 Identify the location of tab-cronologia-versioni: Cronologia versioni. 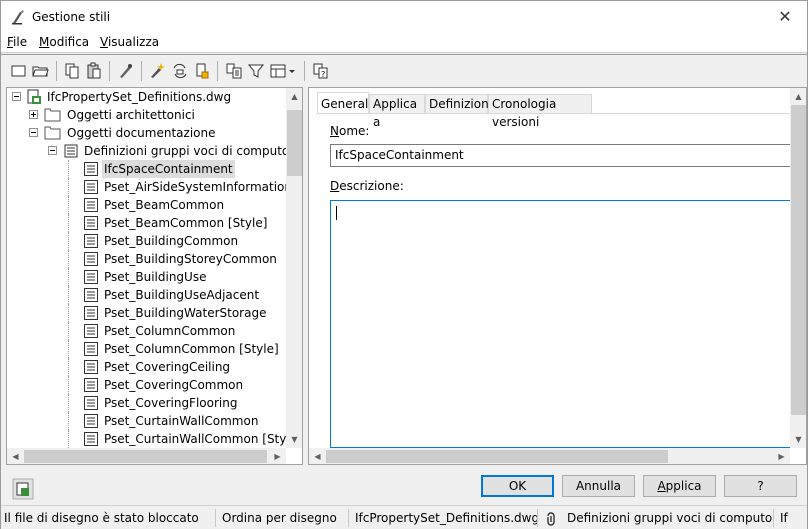
(540, 111).